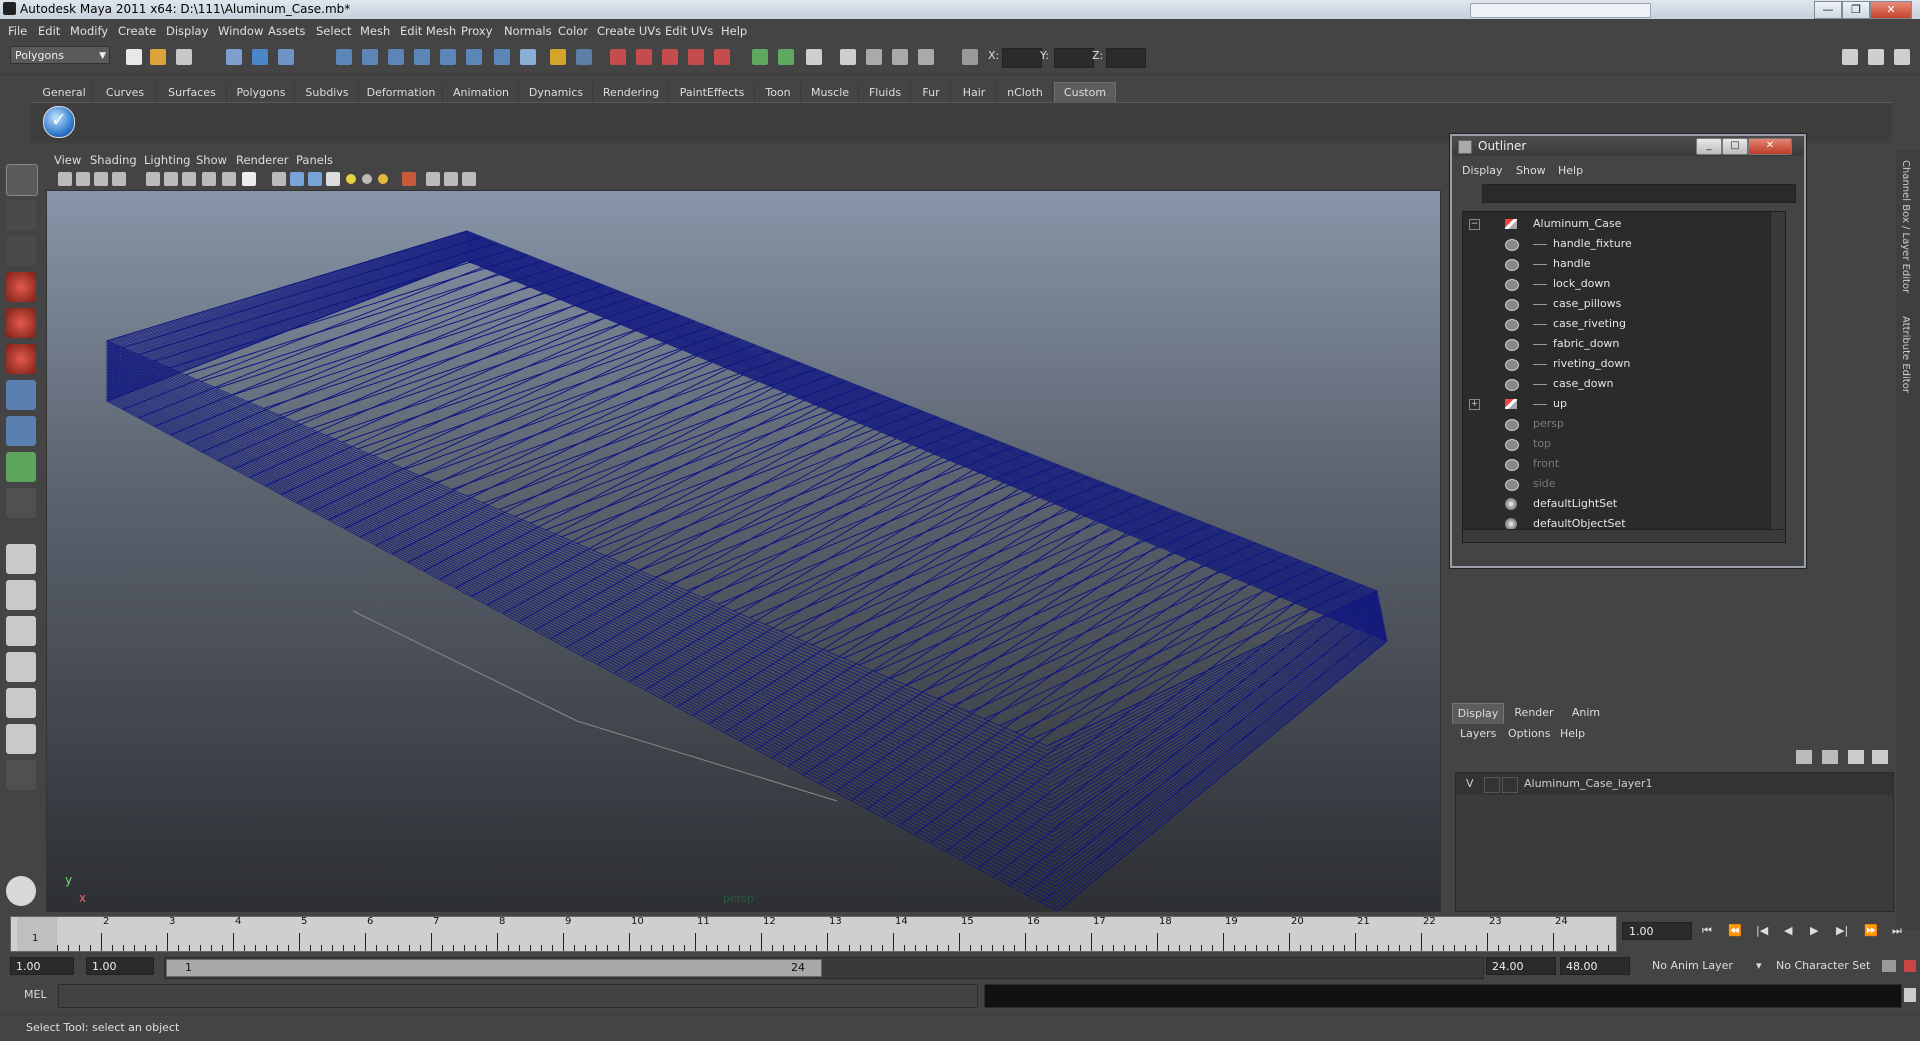 The height and width of the screenshot is (1041, 1920). Describe the element at coordinates (21, 215) in the screenshot. I see `lasso-tool-icon` at that location.